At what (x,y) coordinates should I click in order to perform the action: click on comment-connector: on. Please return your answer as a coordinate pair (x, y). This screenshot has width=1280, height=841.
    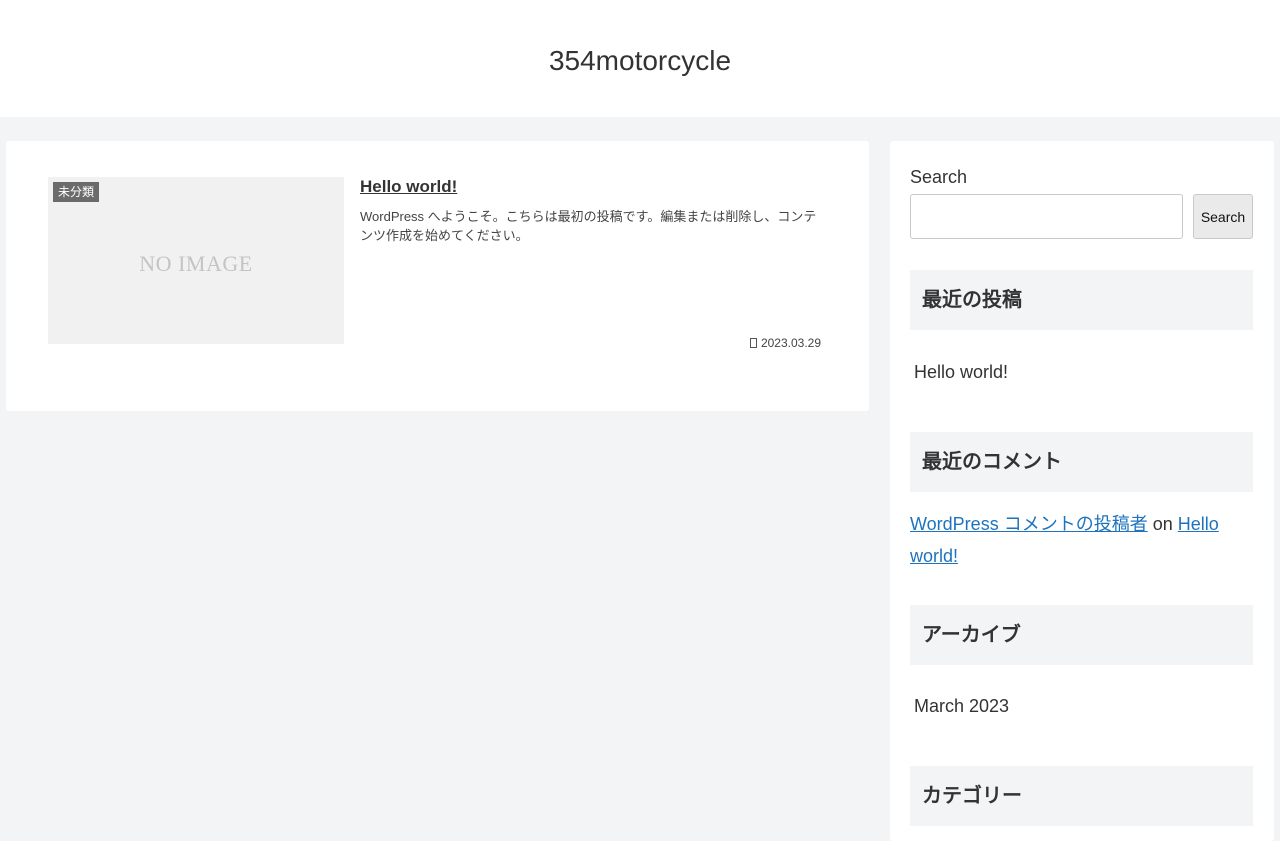
    Looking at the image, I should click on (1162, 524).